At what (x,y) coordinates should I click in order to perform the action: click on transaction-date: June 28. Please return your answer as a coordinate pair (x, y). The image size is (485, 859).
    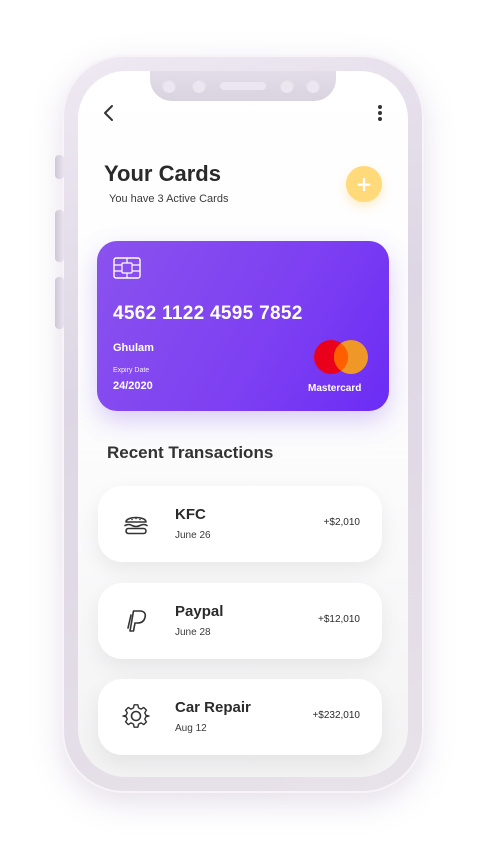
    Looking at the image, I should click on (193, 632).